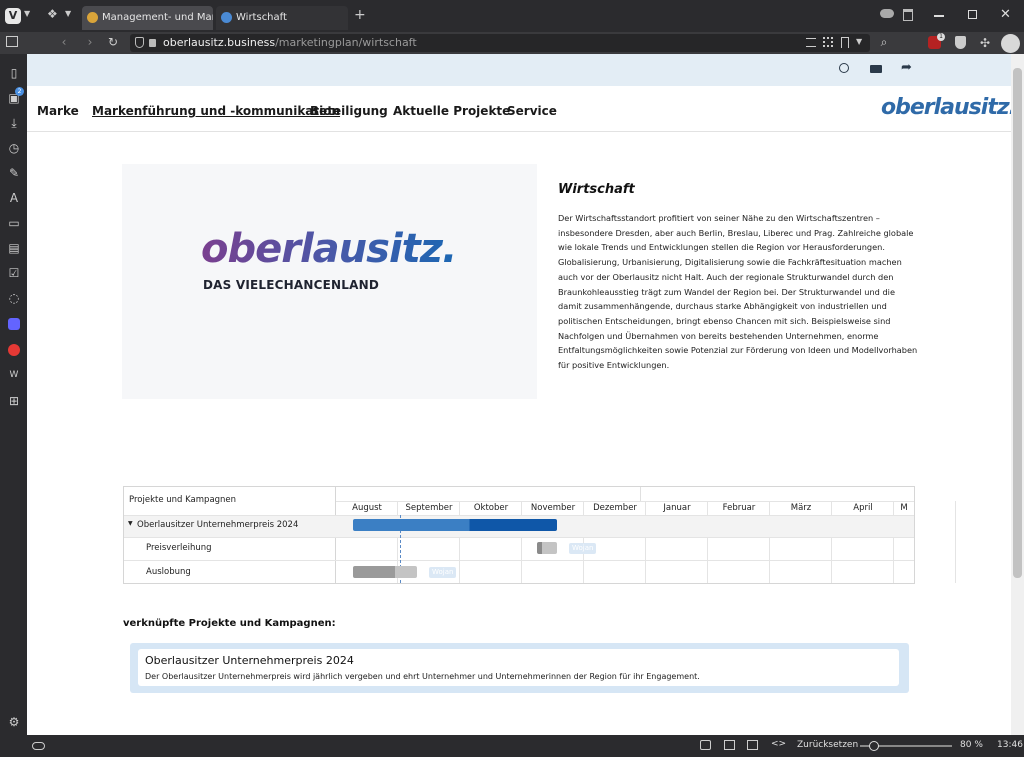 Image resolution: width=1024 pixels, height=757 pixels. What do you see at coordinates (113, 42) in the screenshot?
I see `reload-icon: ↻` at bounding box center [113, 42].